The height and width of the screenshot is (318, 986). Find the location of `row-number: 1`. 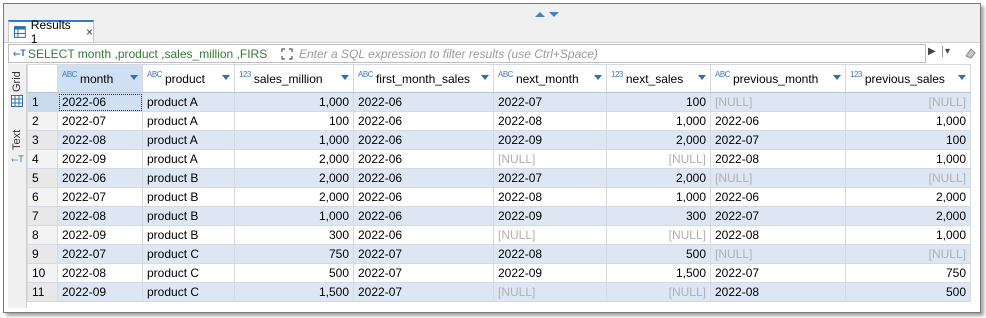

row-number: 1 is located at coordinates (42, 102).